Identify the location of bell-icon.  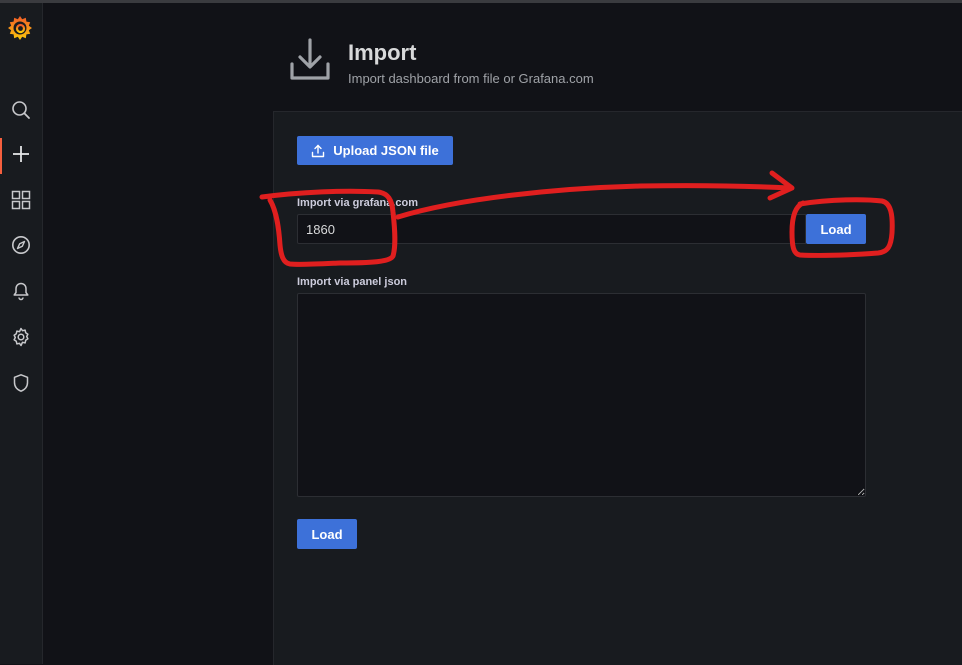
(21, 291).